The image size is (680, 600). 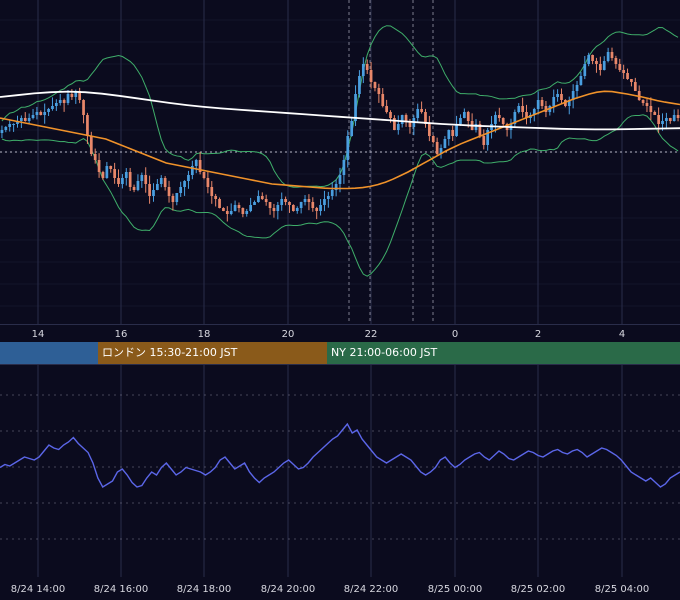 I want to click on upper-tick-label: 2, so click(x=538, y=334).